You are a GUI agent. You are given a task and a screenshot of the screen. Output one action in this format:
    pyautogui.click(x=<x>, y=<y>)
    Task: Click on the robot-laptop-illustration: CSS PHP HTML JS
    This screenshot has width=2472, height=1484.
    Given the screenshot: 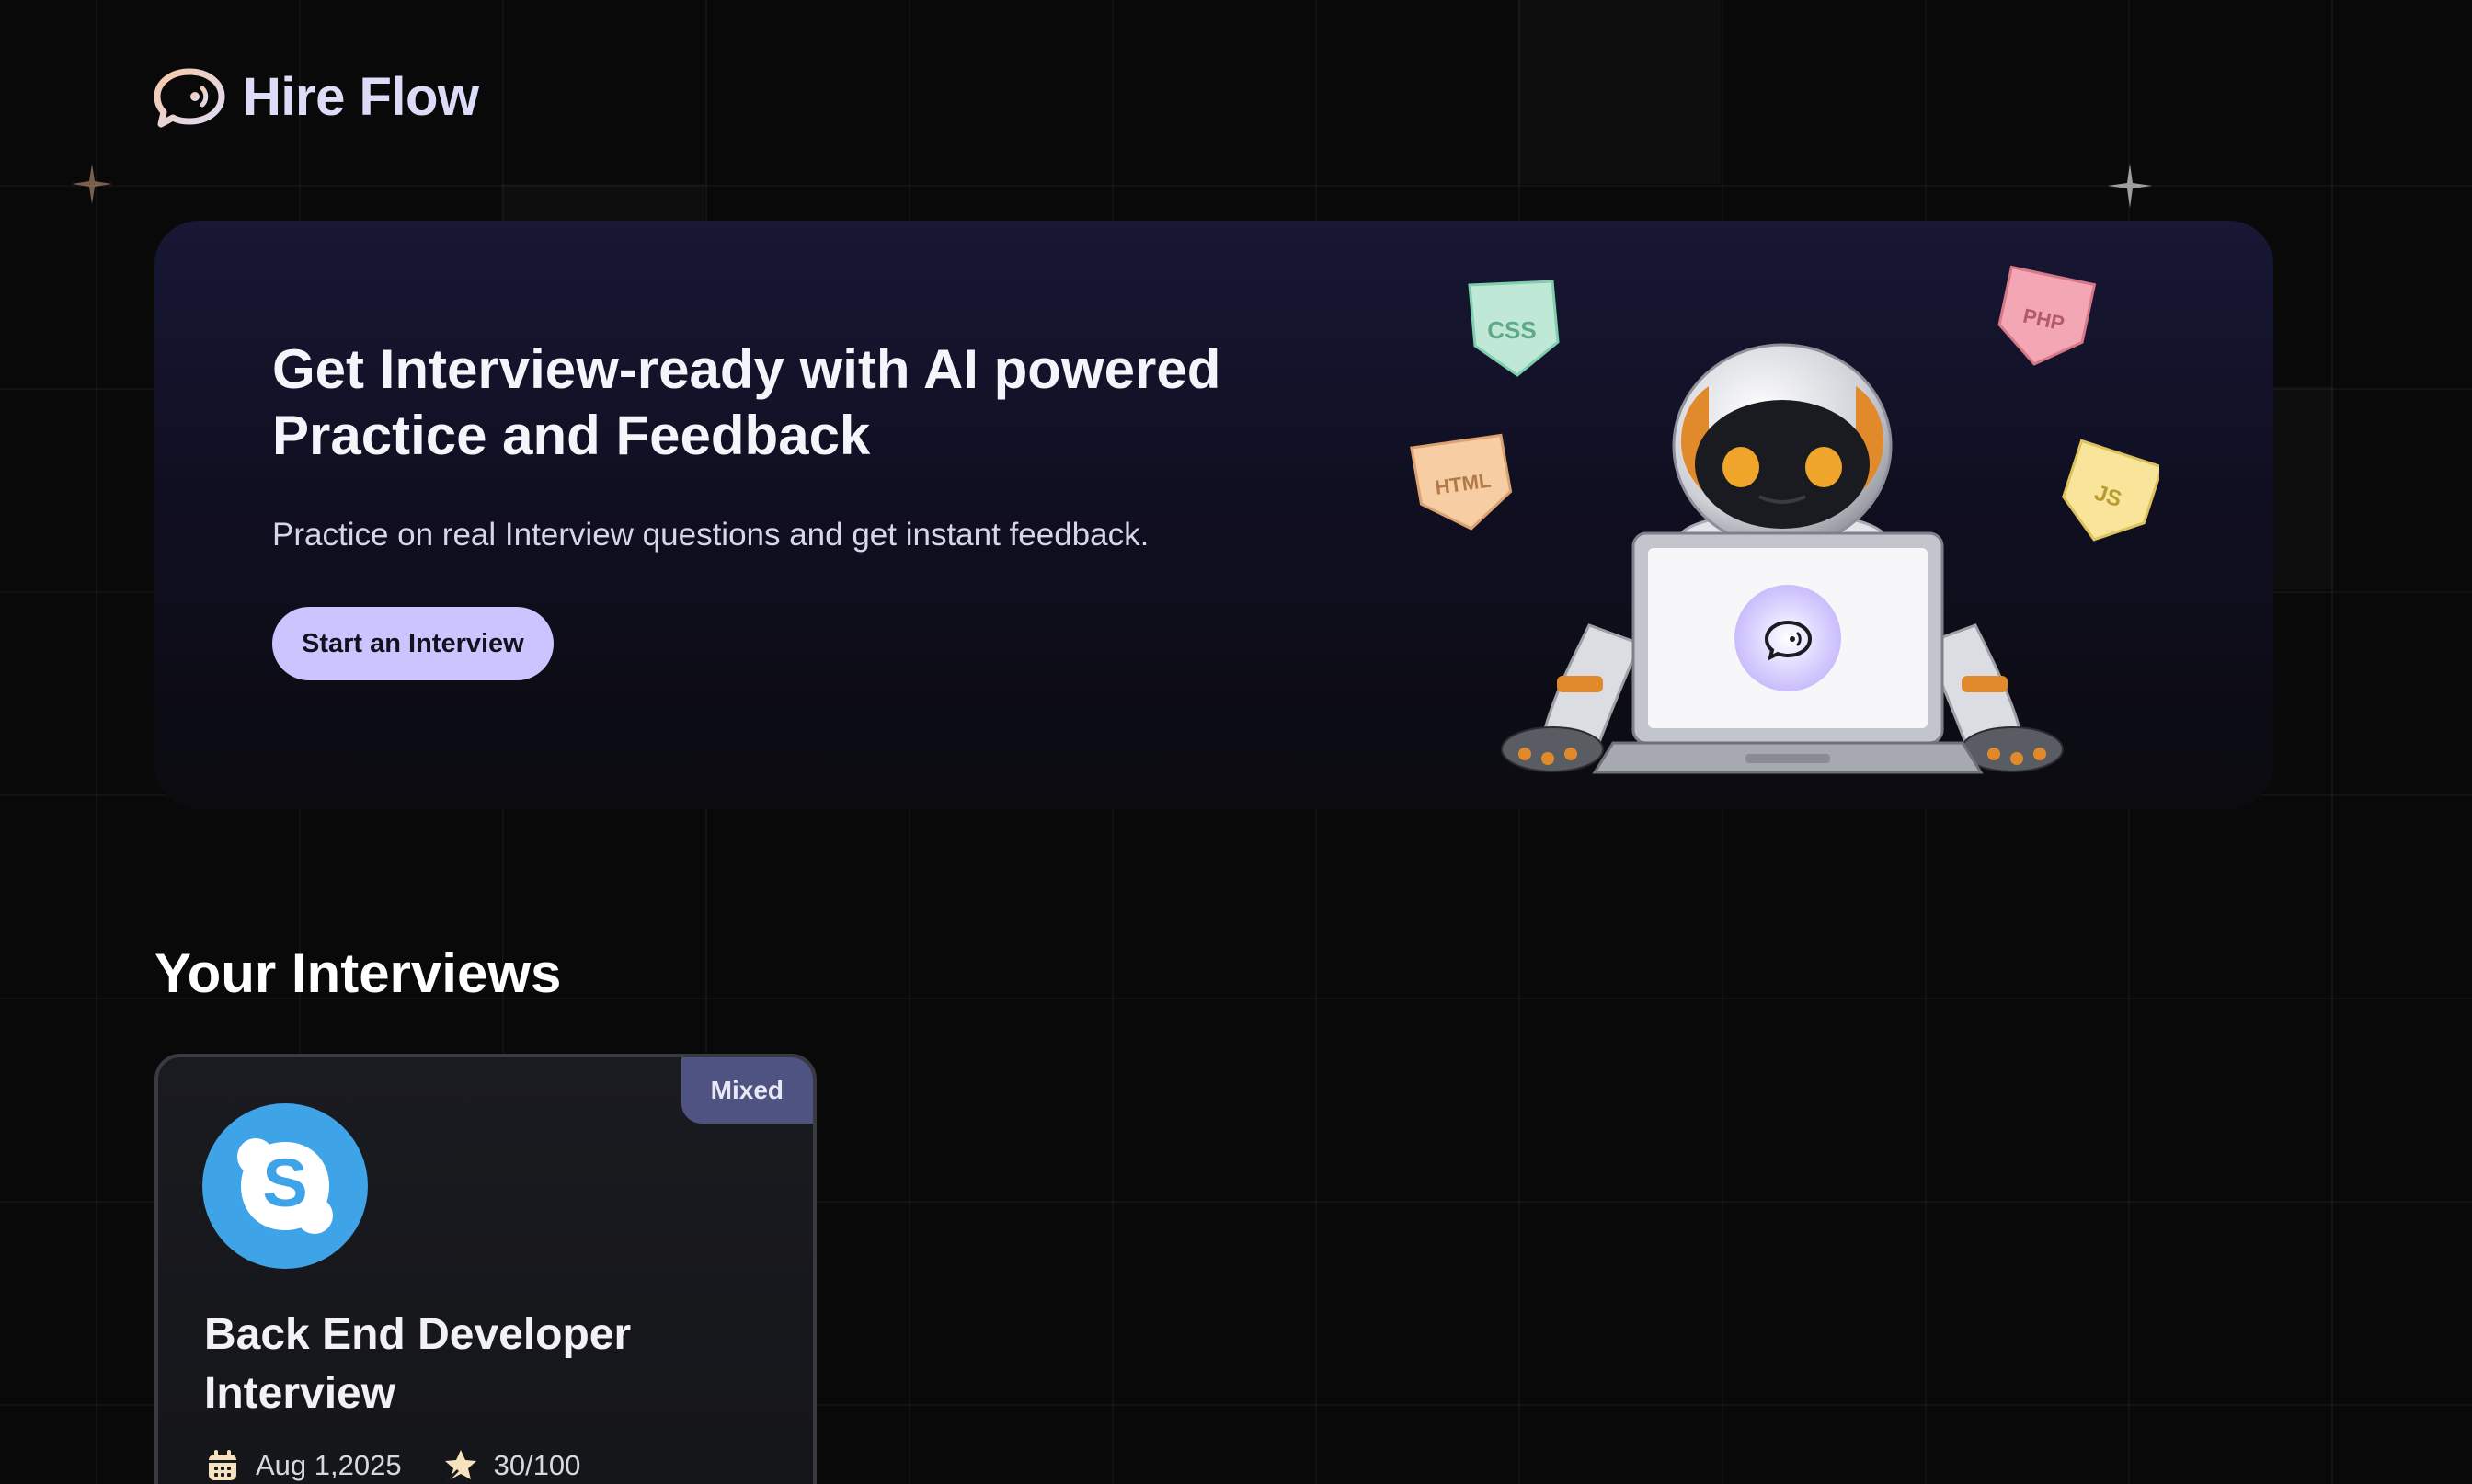 What is the action you would take?
    pyautogui.click(x=1784, y=519)
    